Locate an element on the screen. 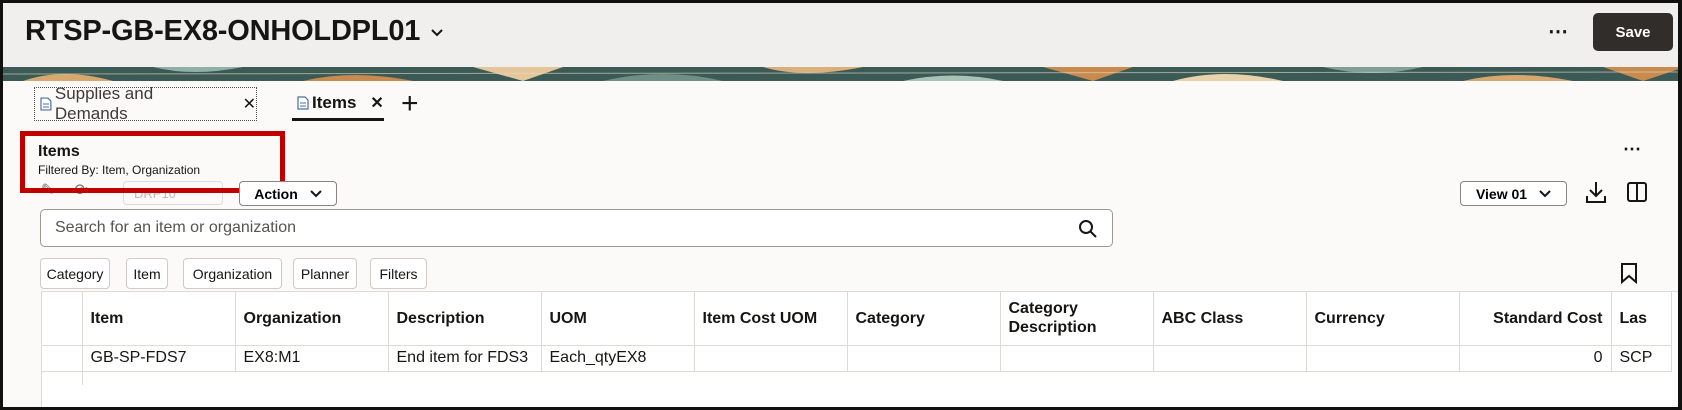 Image resolution: width=1682 pixels, height=410 pixels. search-field is located at coordinates (576, 228).